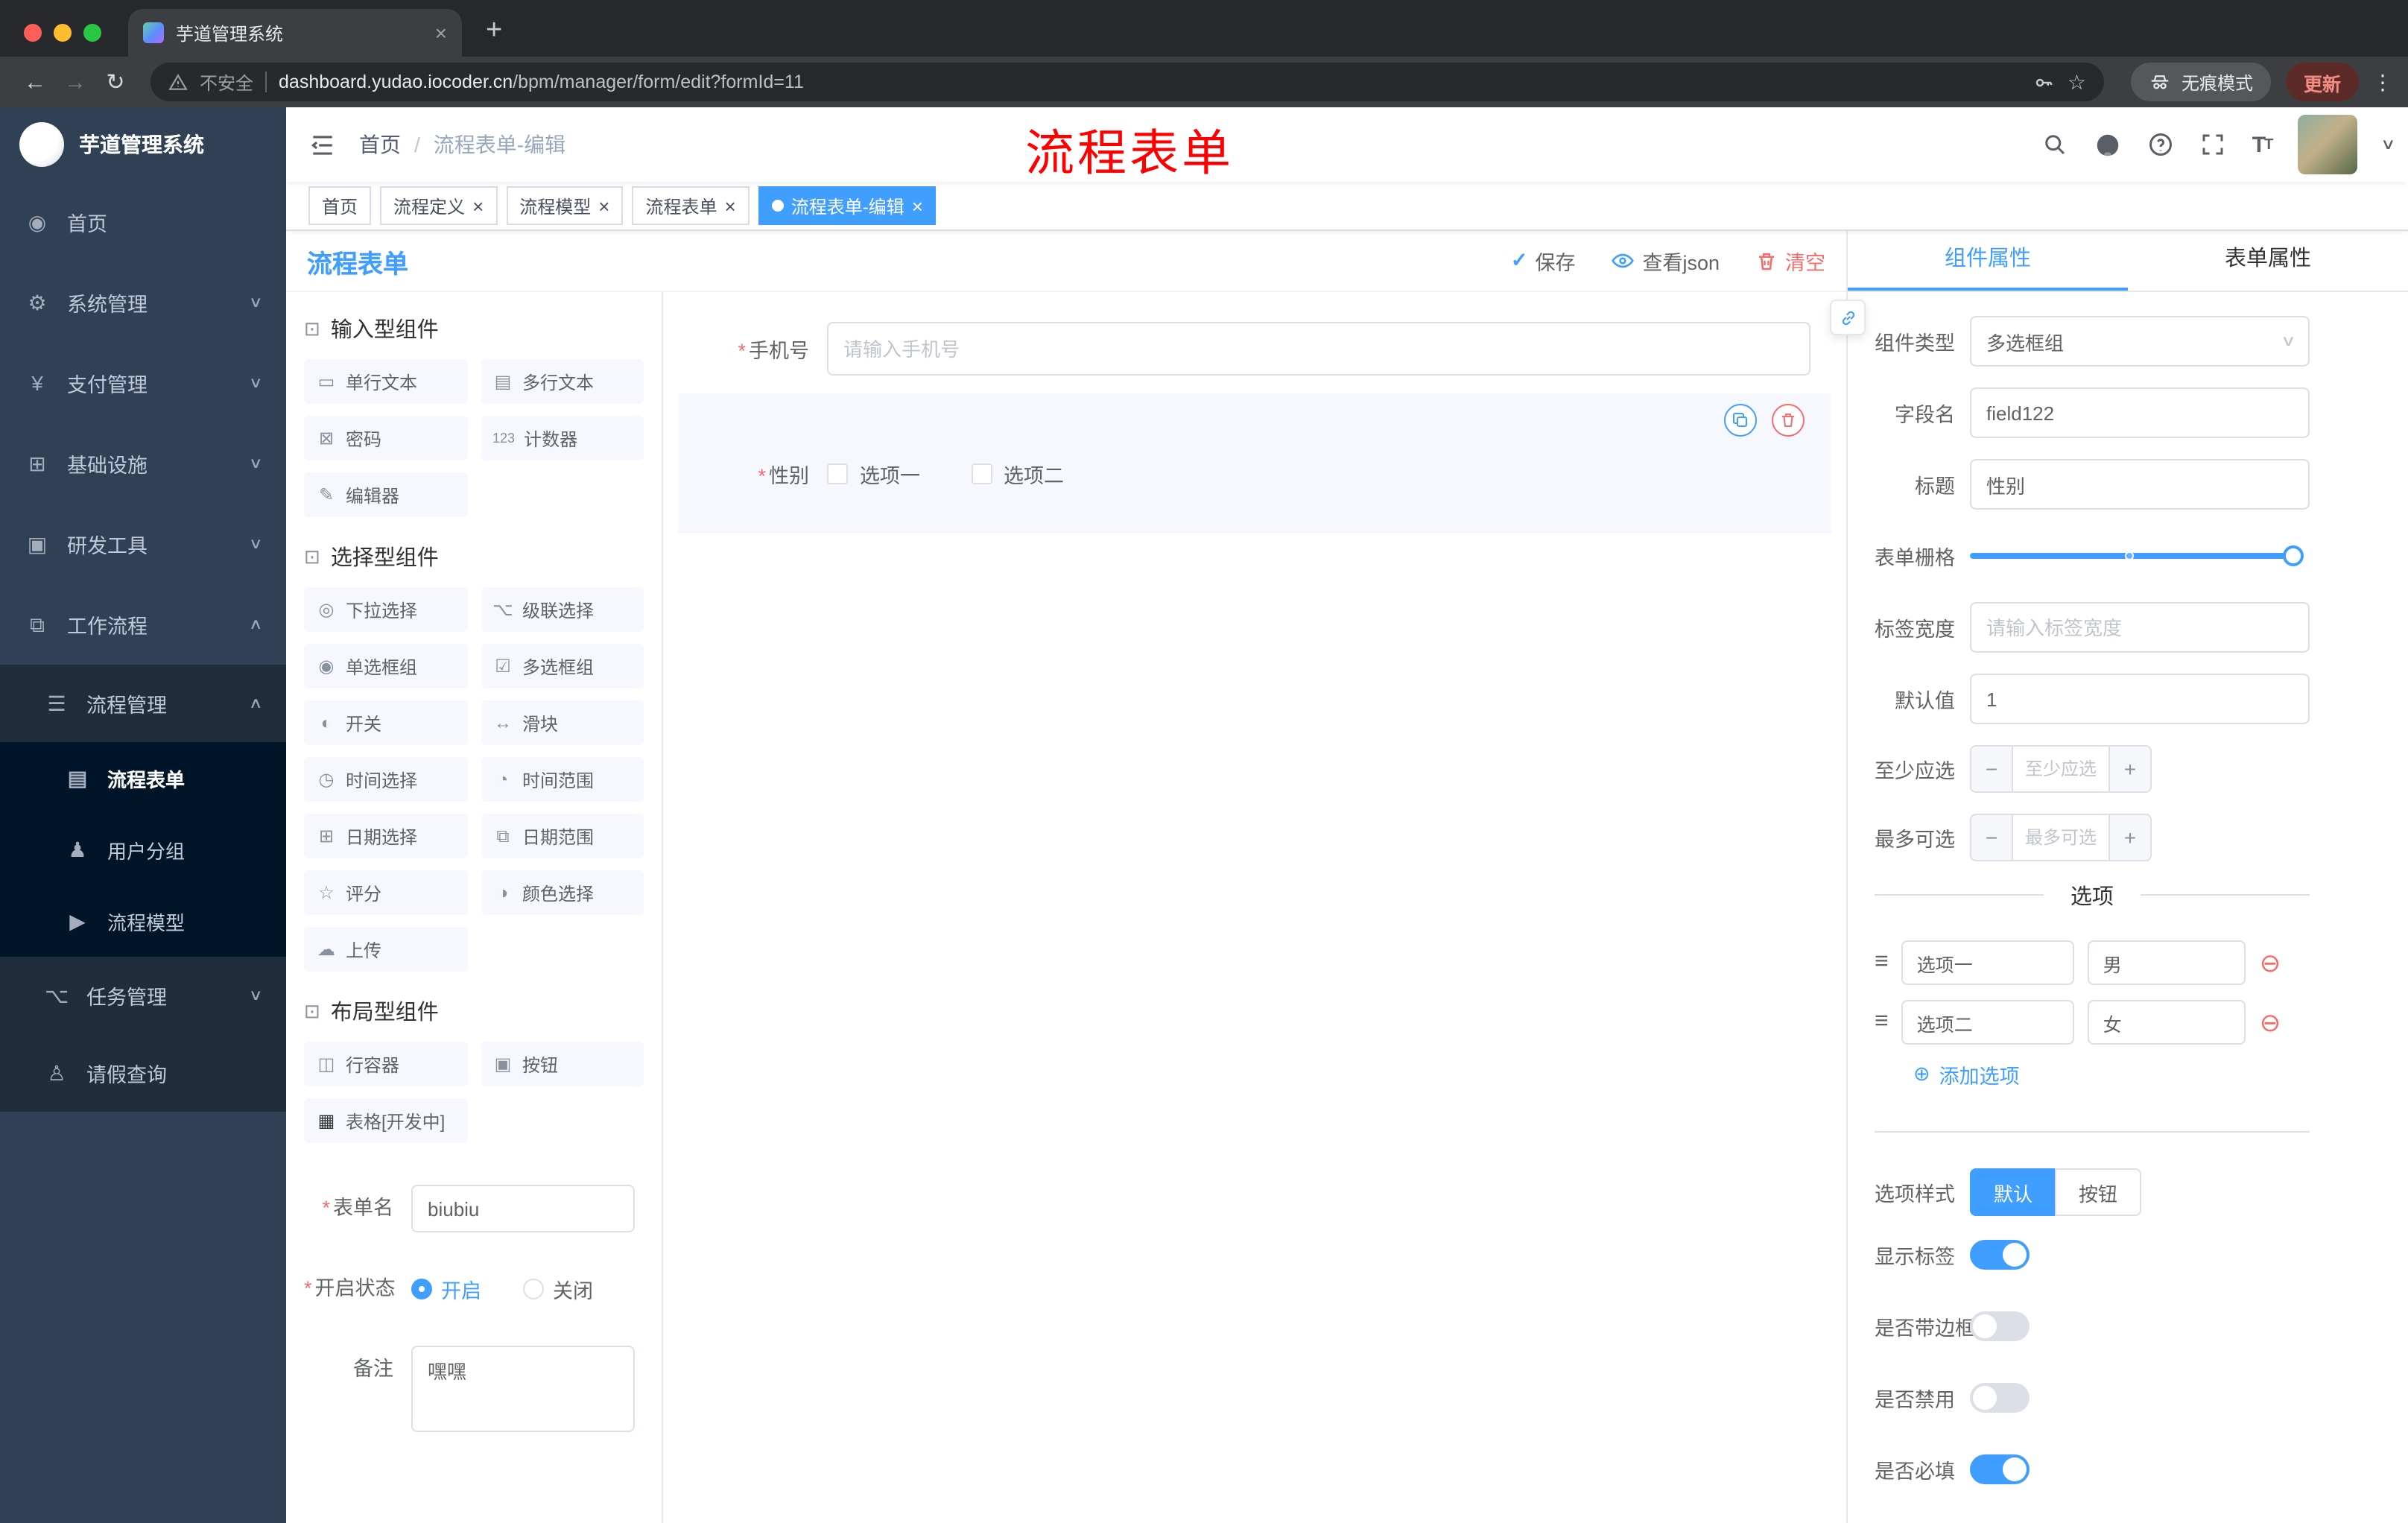  I want to click on tag-home: 首页, so click(340, 205).